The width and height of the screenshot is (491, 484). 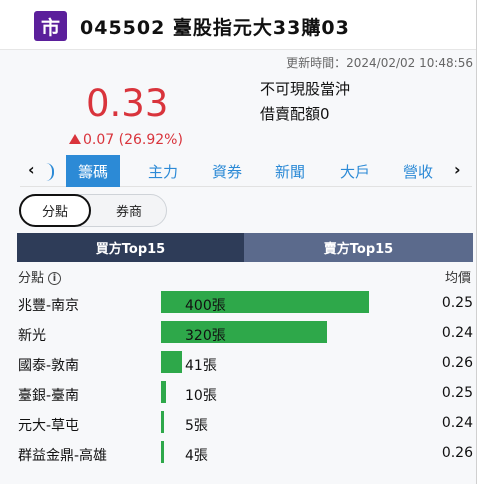 What do you see at coordinates (127, 103) in the screenshot?
I see `last-price: 0.33` at bounding box center [127, 103].